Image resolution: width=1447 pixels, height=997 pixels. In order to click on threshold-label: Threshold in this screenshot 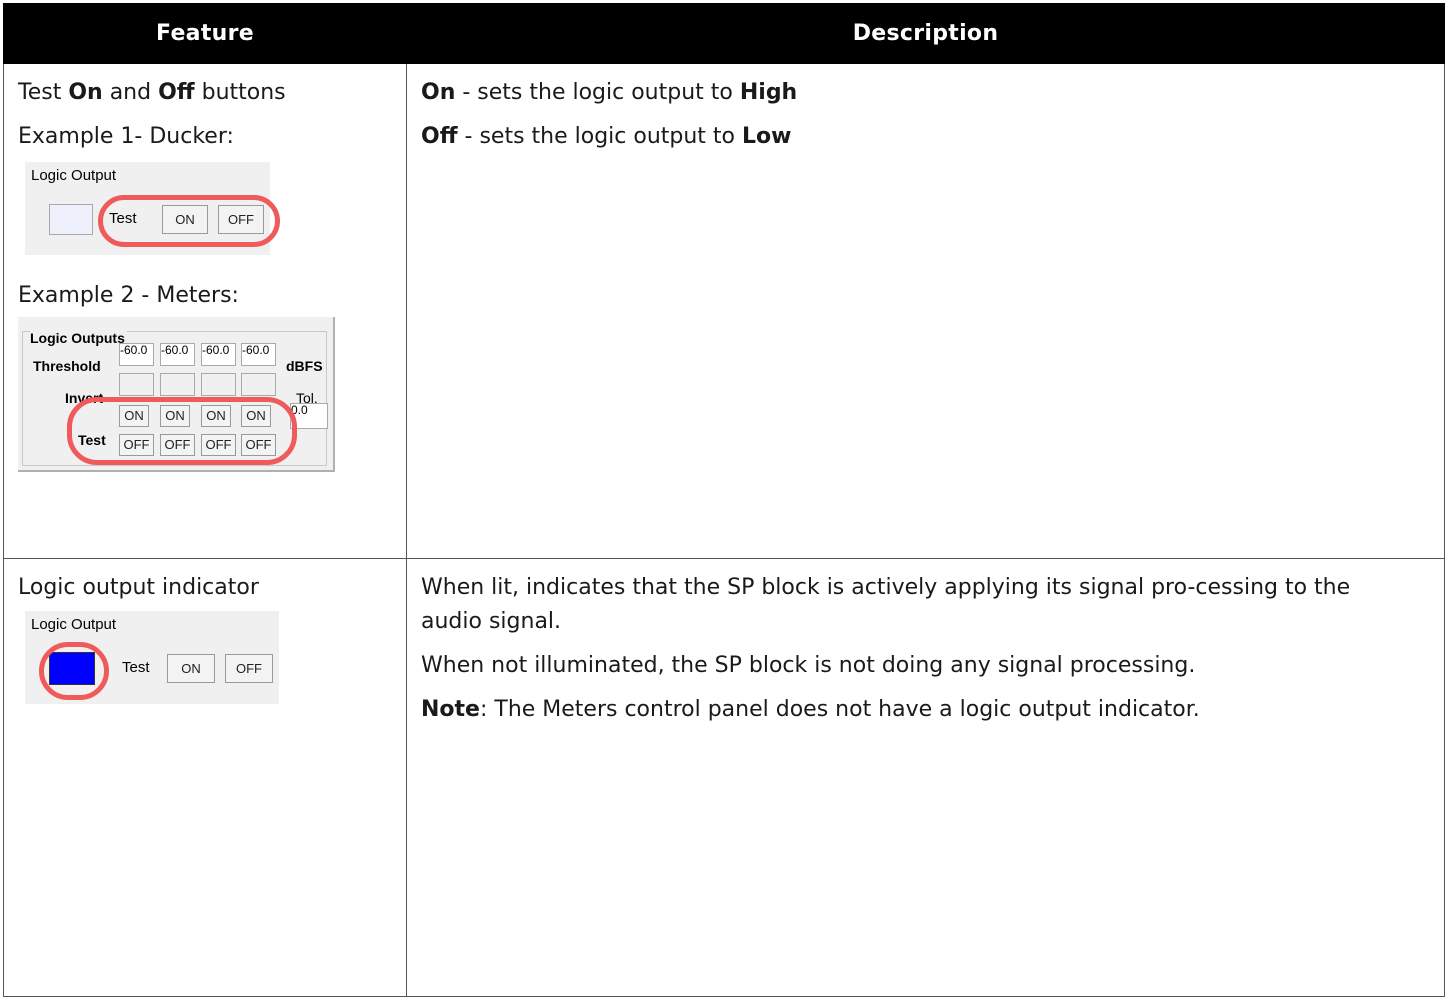, I will do `click(67, 366)`.